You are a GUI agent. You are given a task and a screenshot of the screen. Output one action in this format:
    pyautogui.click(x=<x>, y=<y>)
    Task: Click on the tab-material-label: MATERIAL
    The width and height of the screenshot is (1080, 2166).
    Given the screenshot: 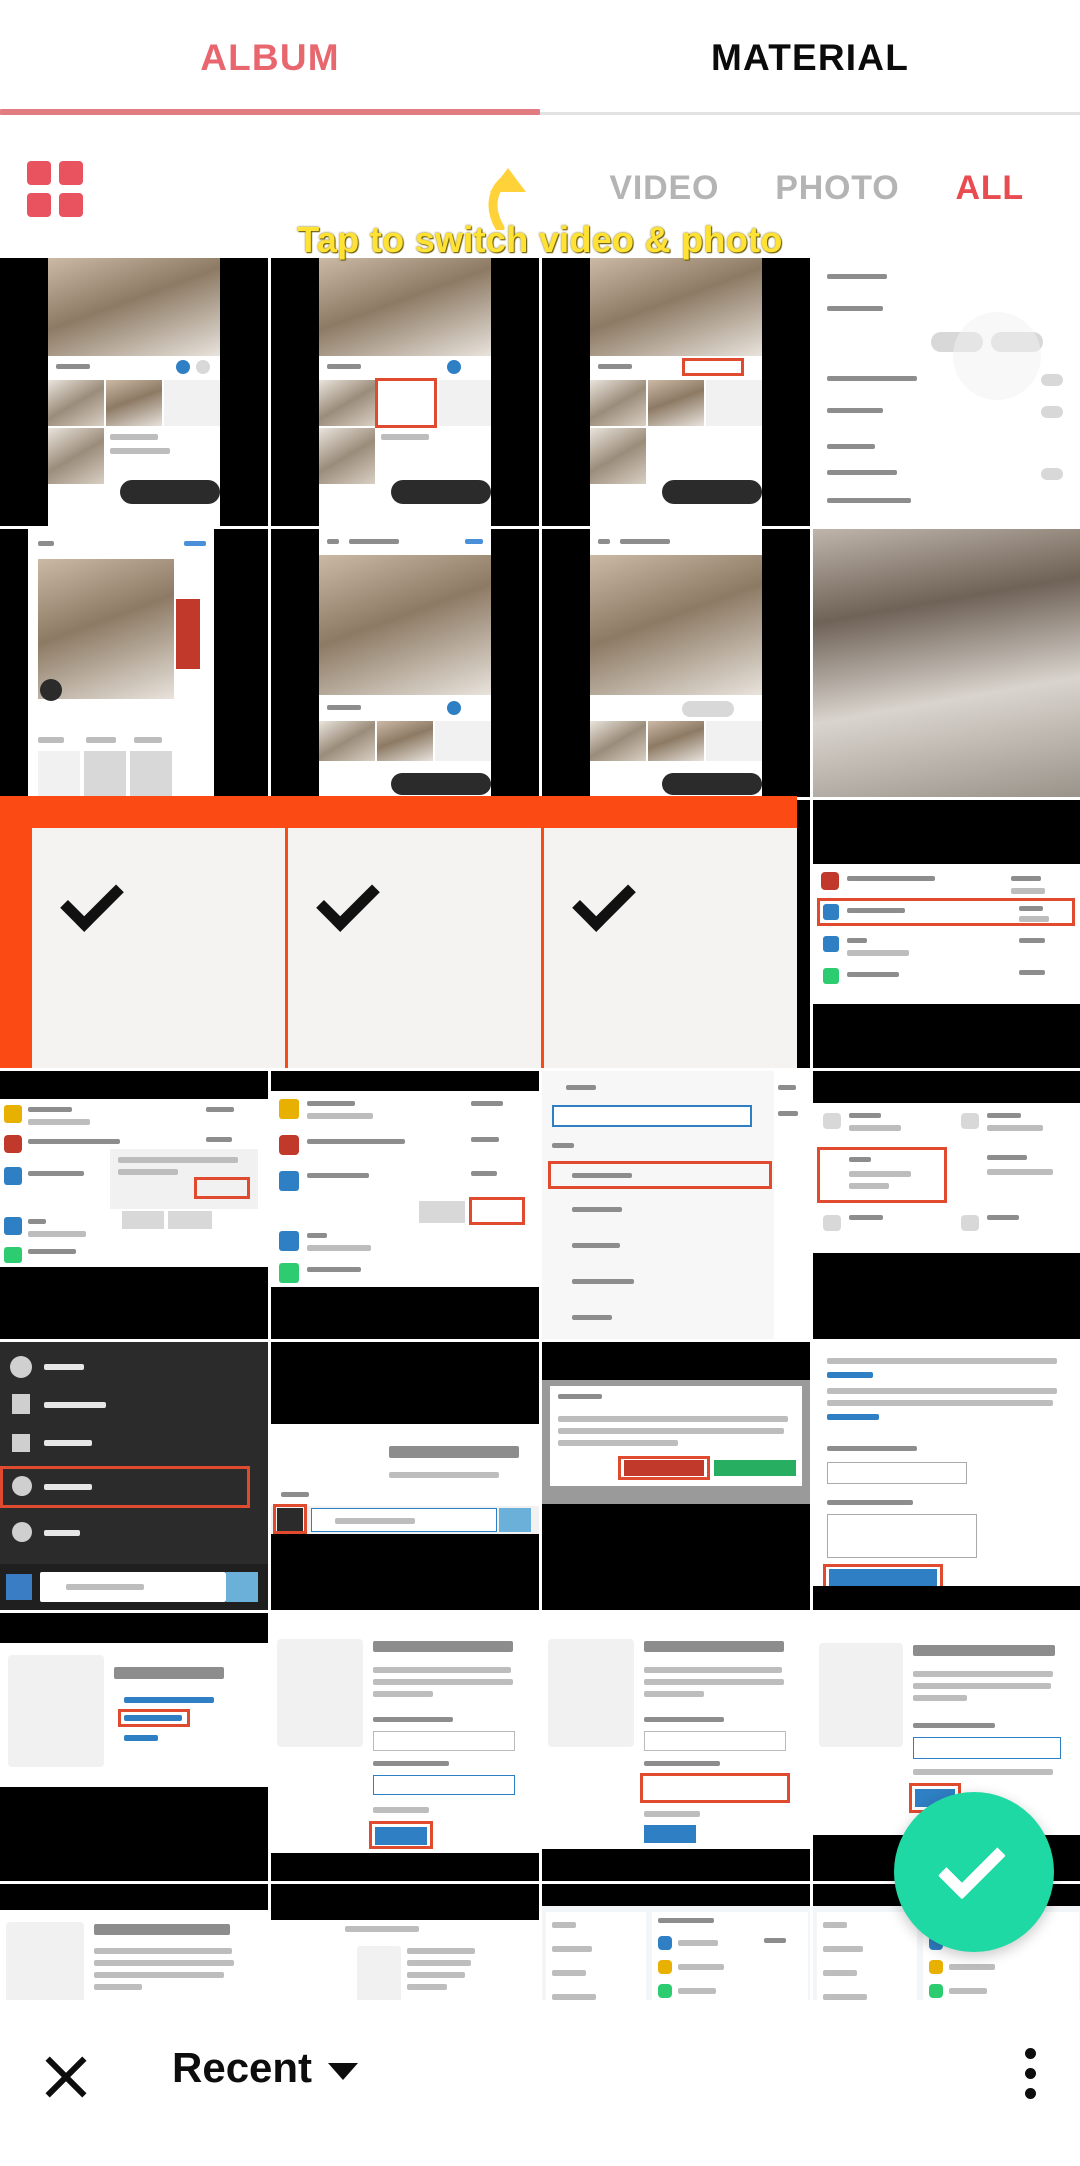 What is the action you would take?
    pyautogui.click(x=810, y=57)
    